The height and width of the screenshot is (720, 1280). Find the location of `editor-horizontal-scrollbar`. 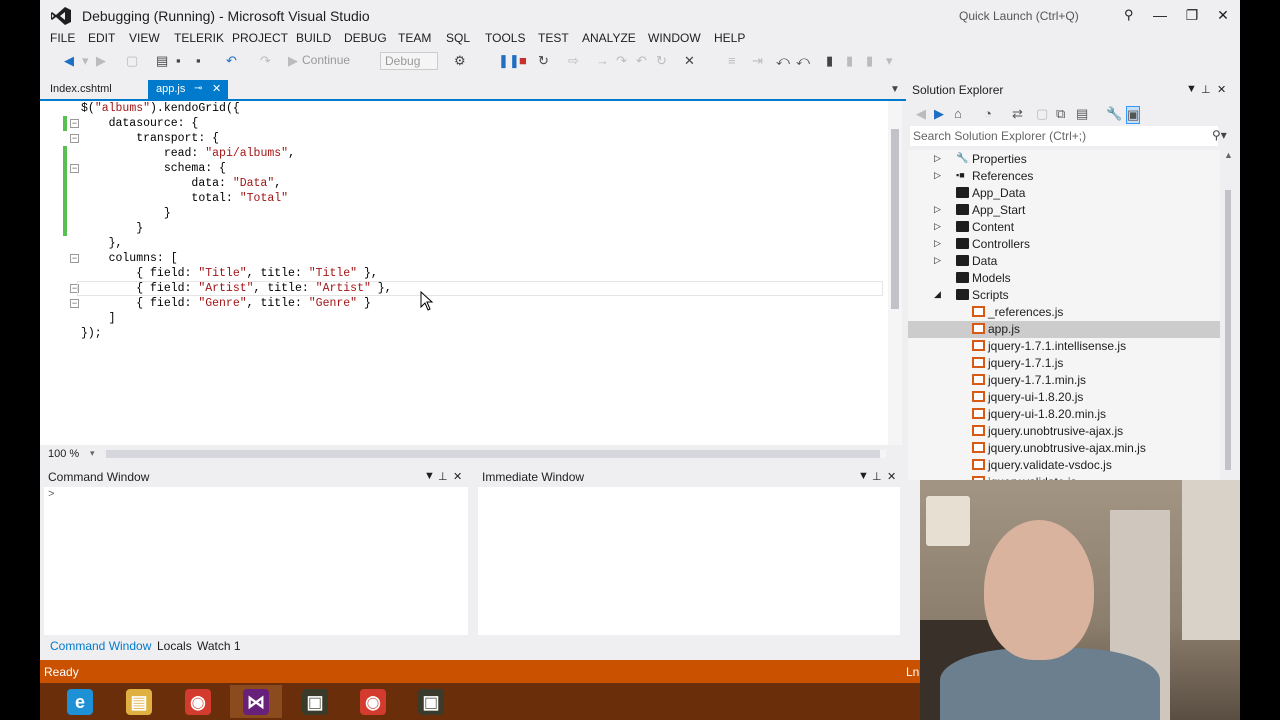

editor-horizontal-scrollbar is located at coordinates (496, 454).